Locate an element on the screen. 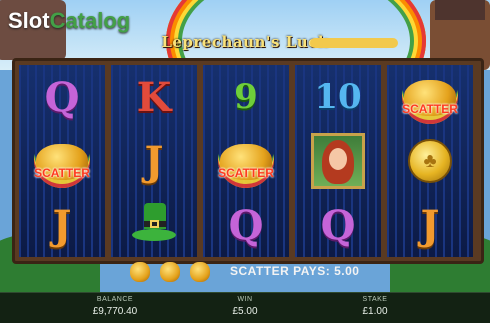 The width and height of the screenshot is (490, 323). balance-label: BALANCE is located at coordinates (115, 299).